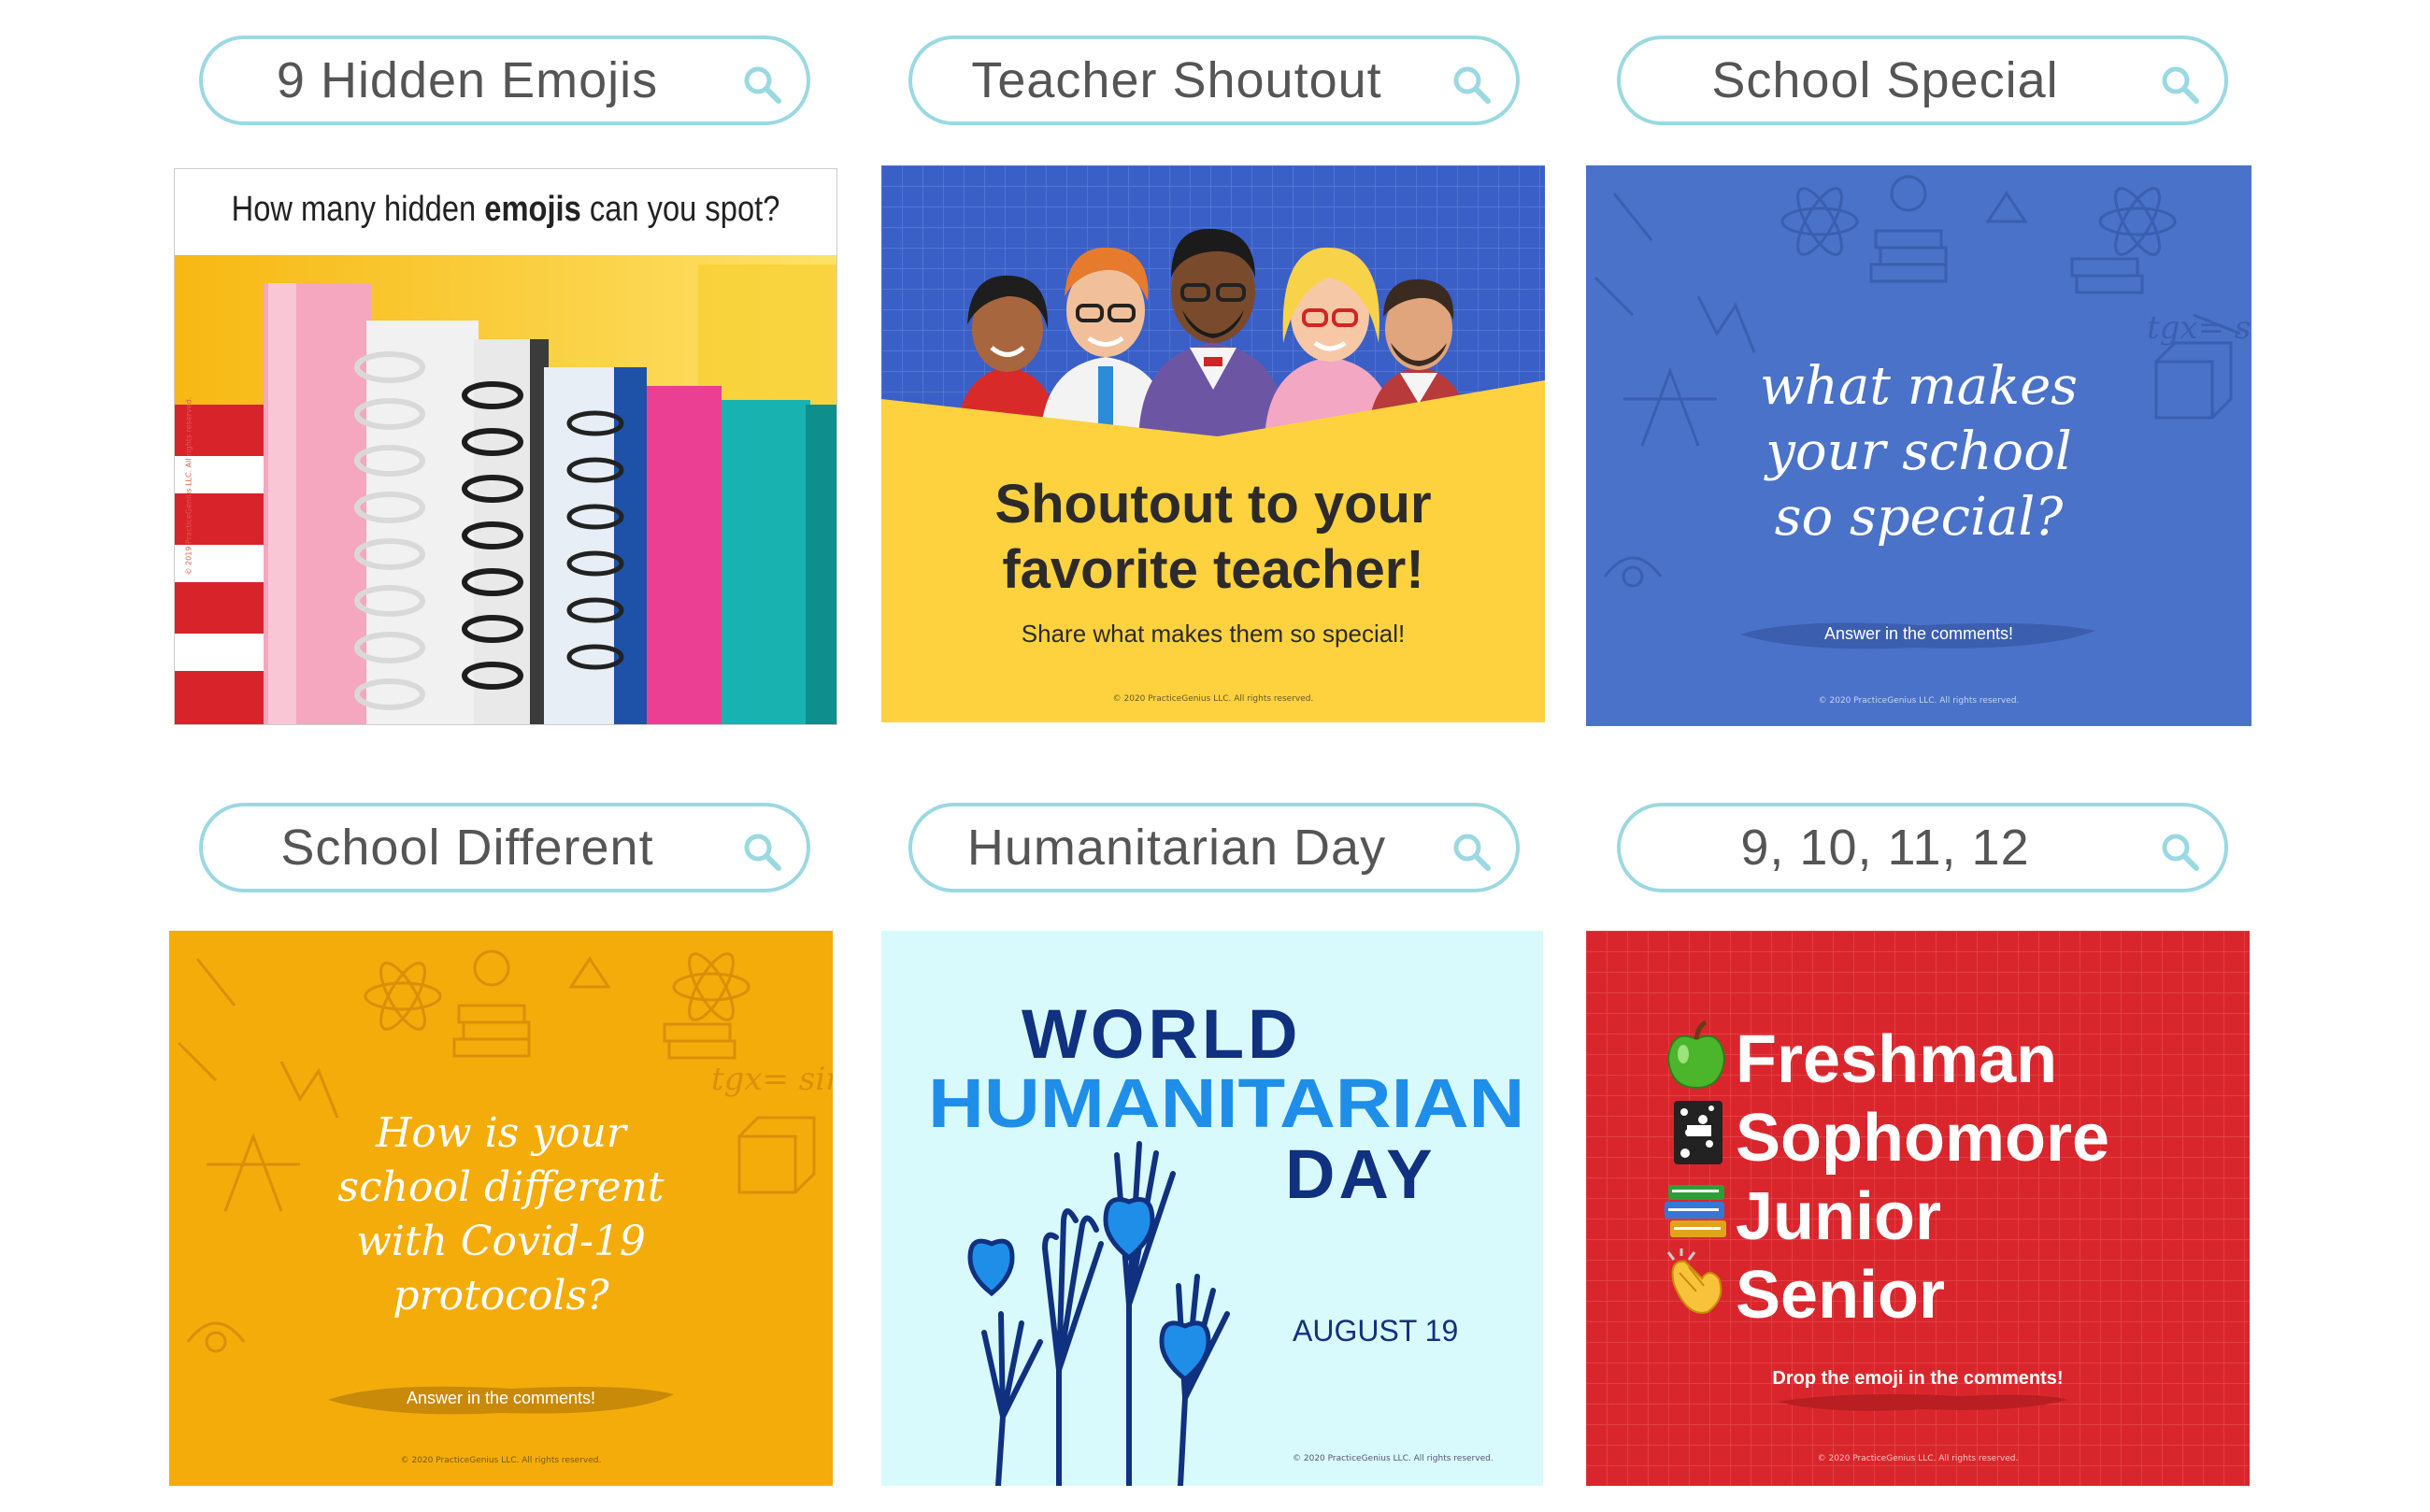 This screenshot has height=1512, width=2430. Describe the element at coordinates (505, 489) in the screenshot. I see `notebooks-photo` at that location.